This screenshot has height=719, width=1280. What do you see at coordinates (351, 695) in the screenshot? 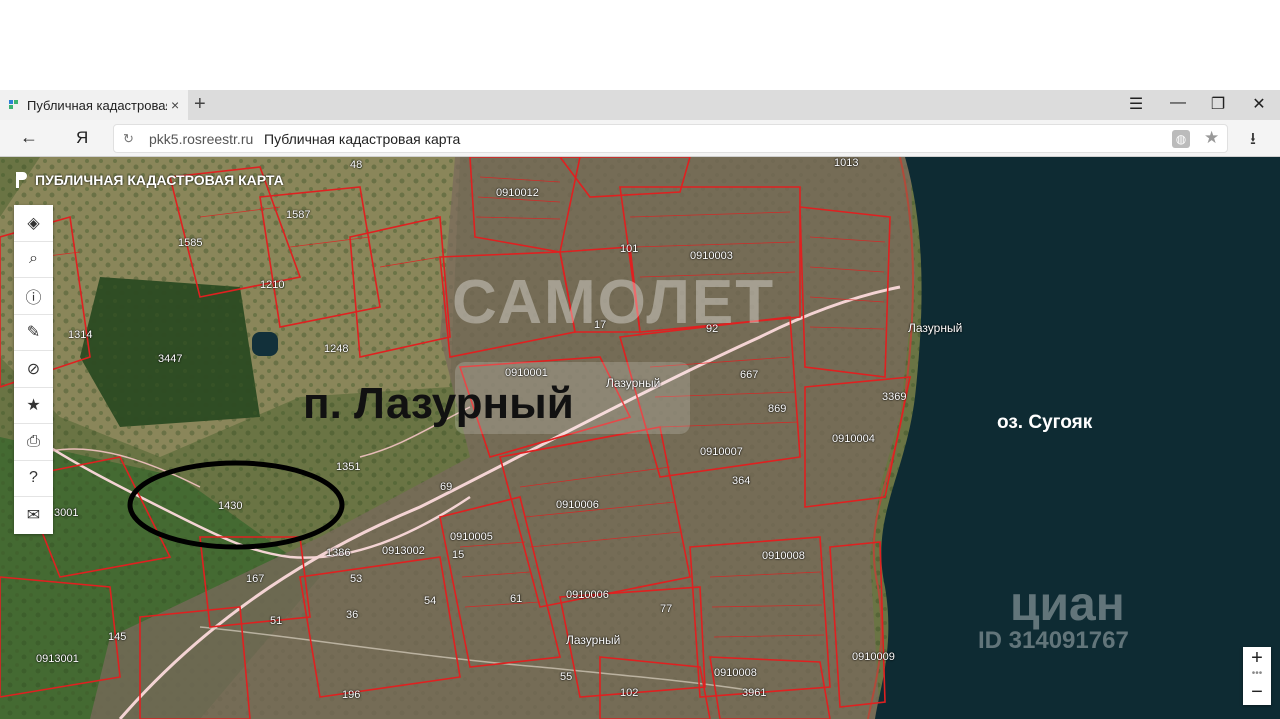
I see `parcel-label: 196` at bounding box center [351, 695].